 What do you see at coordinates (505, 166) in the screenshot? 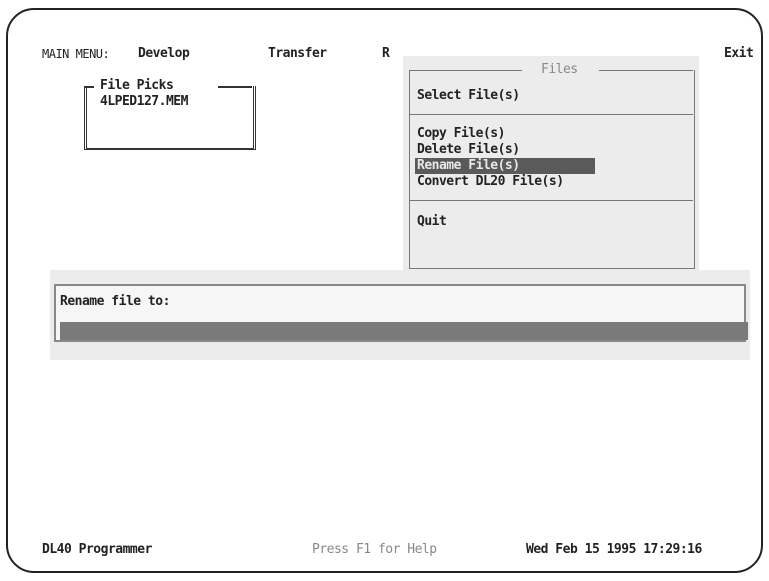
I see `menu-item-rename-files: Rename File(s)` at bounding box center [505, 166].